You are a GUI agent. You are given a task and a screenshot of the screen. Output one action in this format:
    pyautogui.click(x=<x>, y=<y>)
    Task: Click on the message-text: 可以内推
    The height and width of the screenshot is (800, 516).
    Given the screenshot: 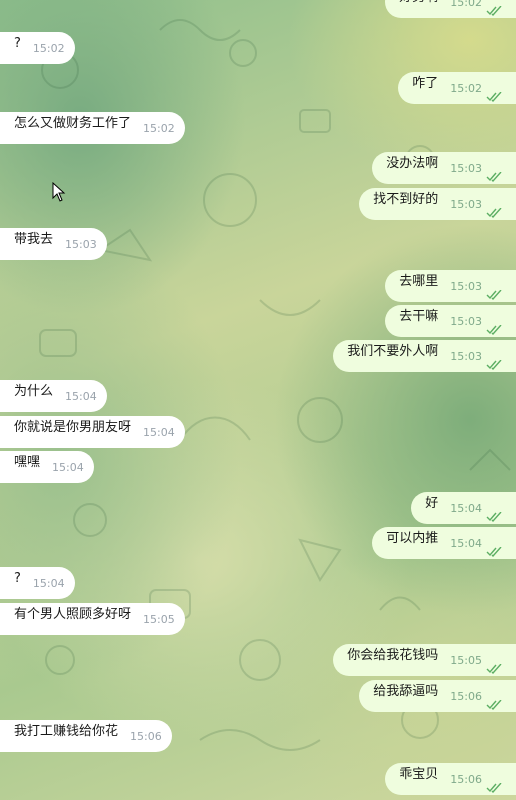 What is the action you would take?
    pyautogui.click(x=412, y=538)
    